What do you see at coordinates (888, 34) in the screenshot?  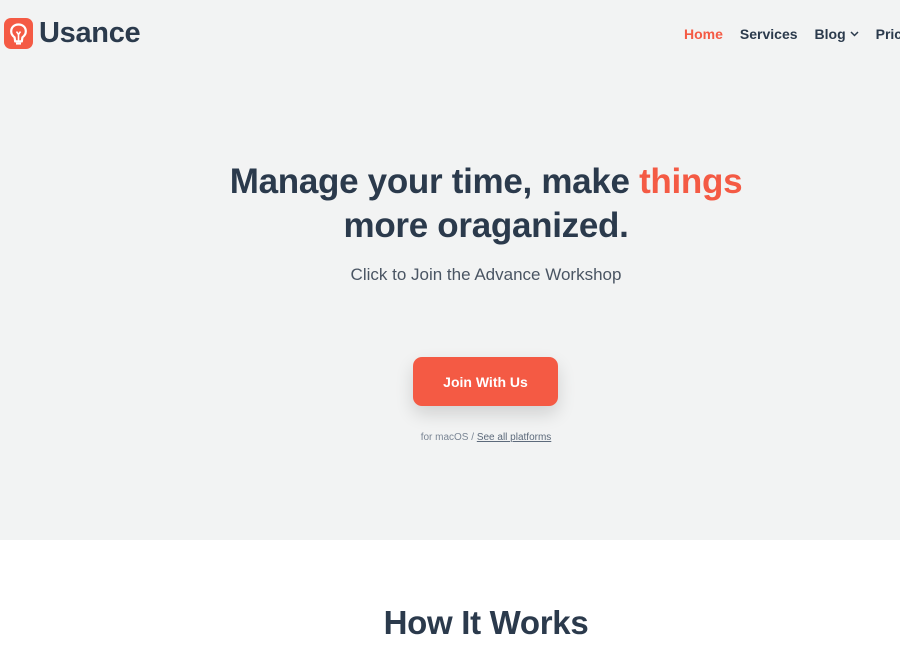 I see `nav-item-pricing: Pricing` at bounding box center [888, 34].